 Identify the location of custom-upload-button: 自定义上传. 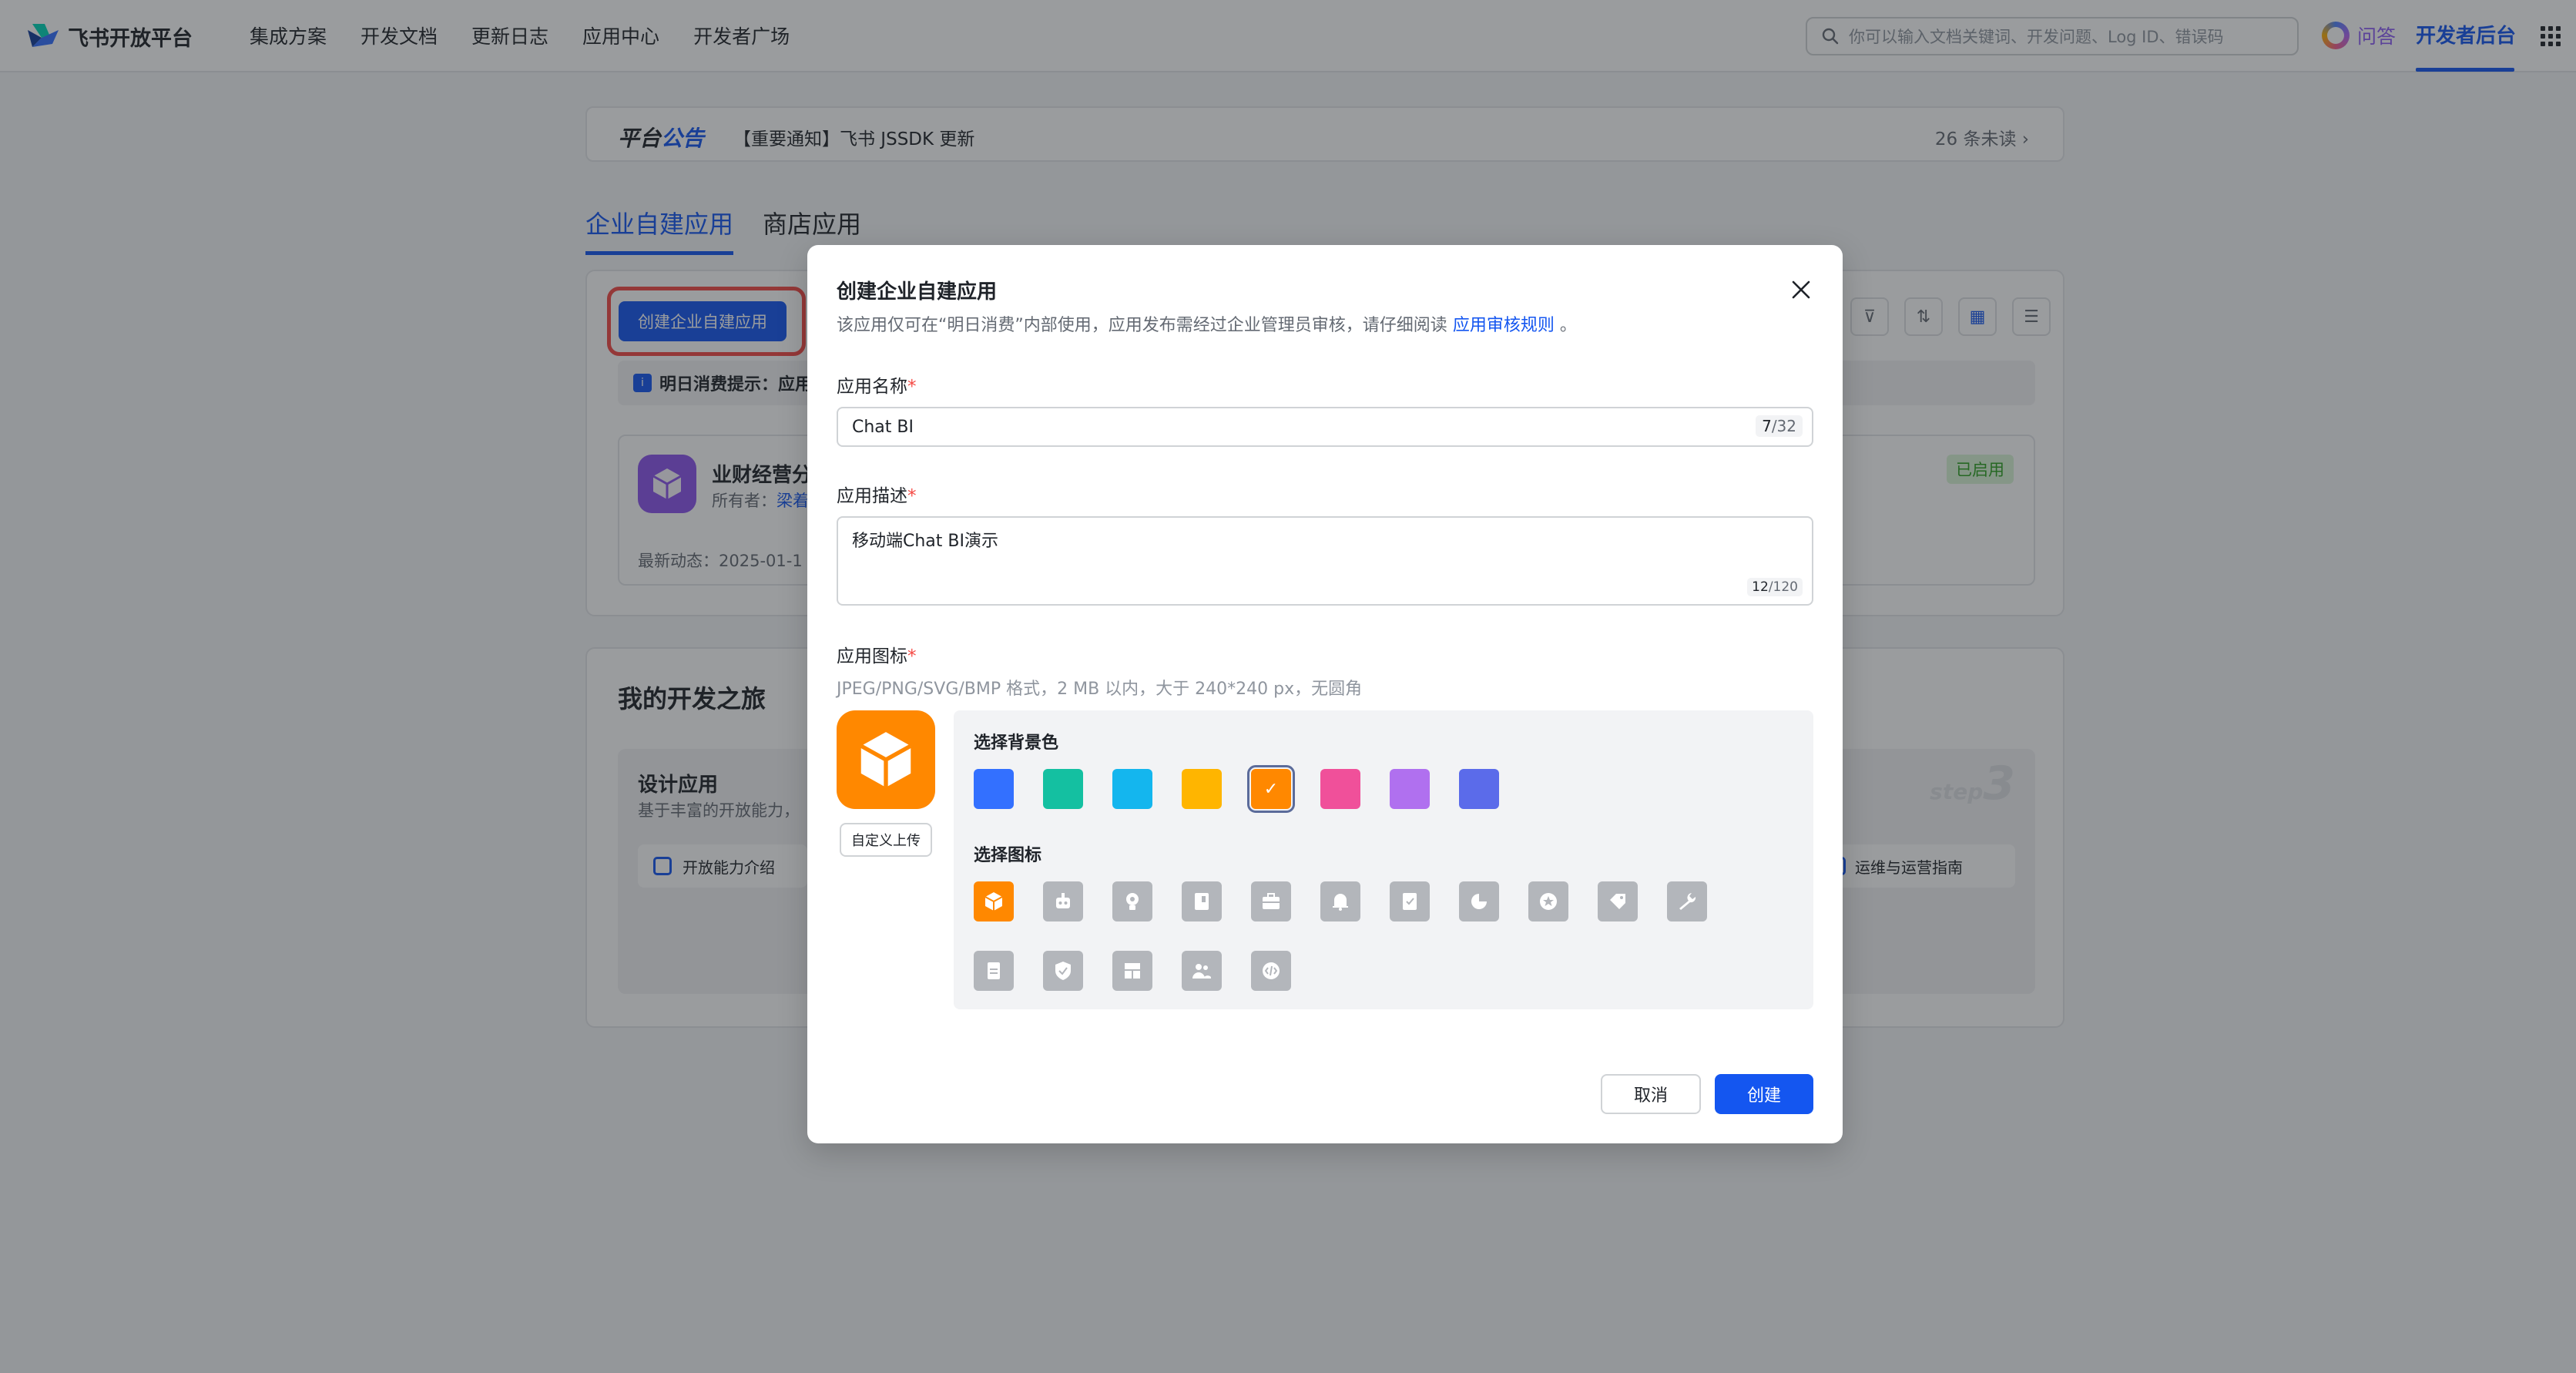
(886, 840).